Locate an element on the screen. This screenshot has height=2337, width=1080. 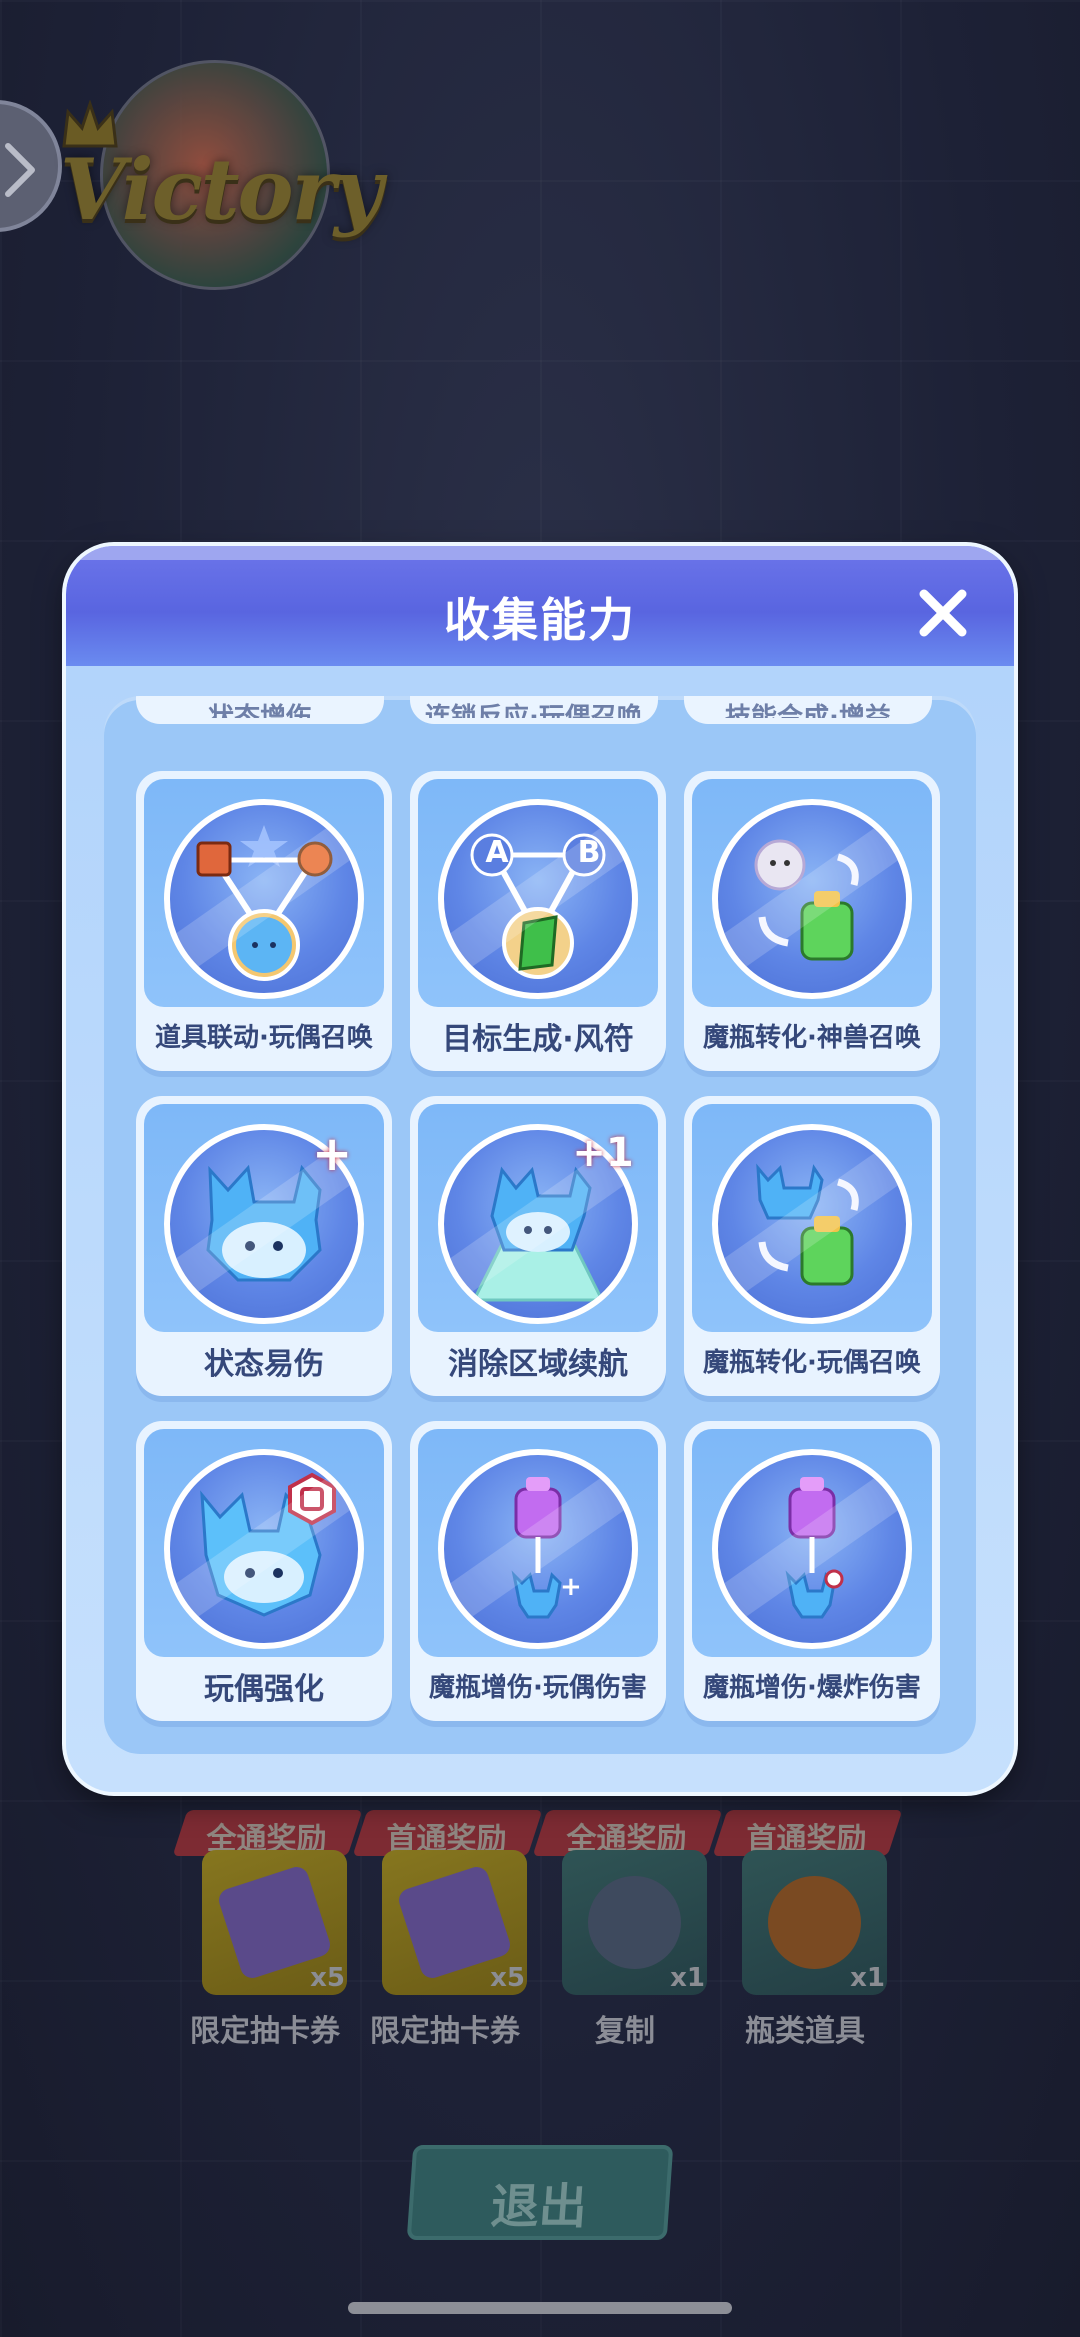
ability-label: 玩偶强化 is located at coordinates (264, 1689).